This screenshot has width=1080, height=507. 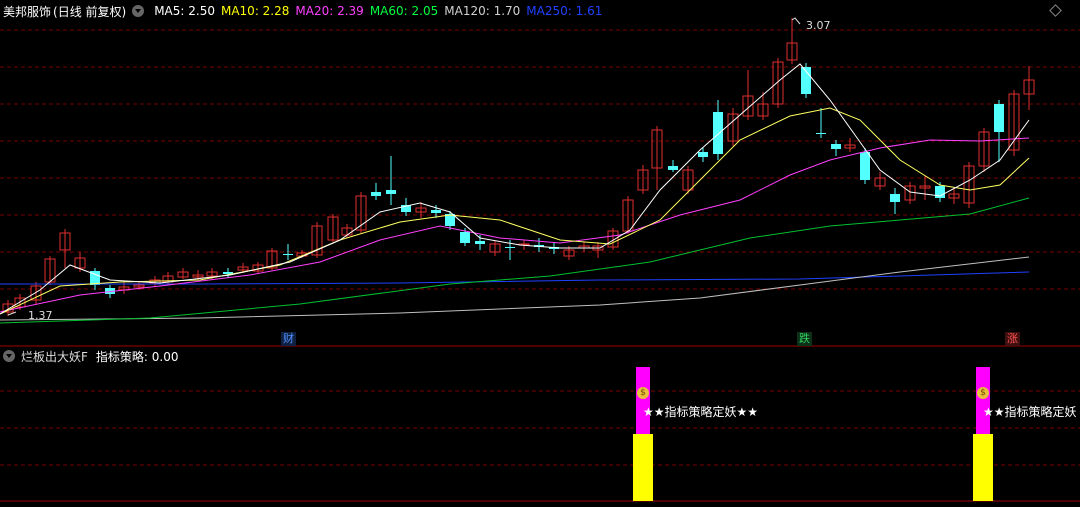 I want to click on indicator-dropdown-icon, so click(x=9, y=356).